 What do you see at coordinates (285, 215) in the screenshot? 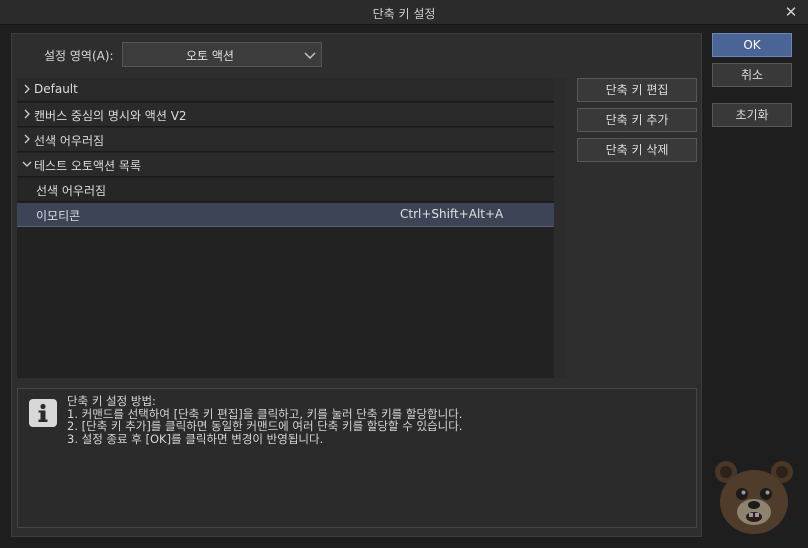
I see `tree-row-emoticon: 이모티콘 Ctrl+Shift+Alt+A` at bounding box center [285, 215].